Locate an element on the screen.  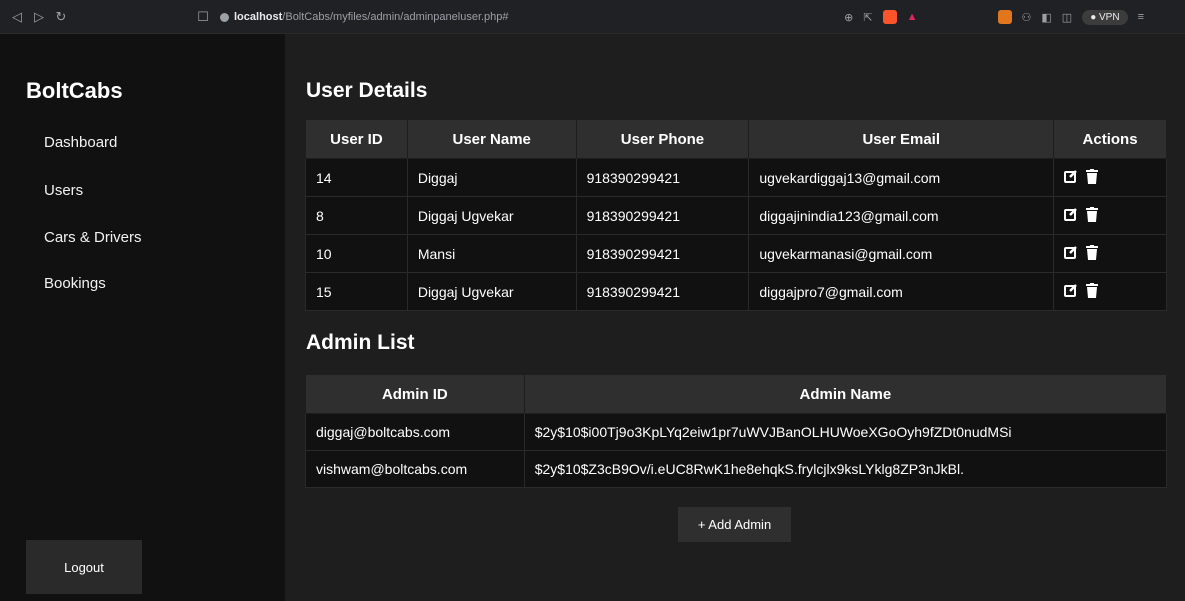
brave-rewards-icon: ▲ is located at coordinates (912, 17).